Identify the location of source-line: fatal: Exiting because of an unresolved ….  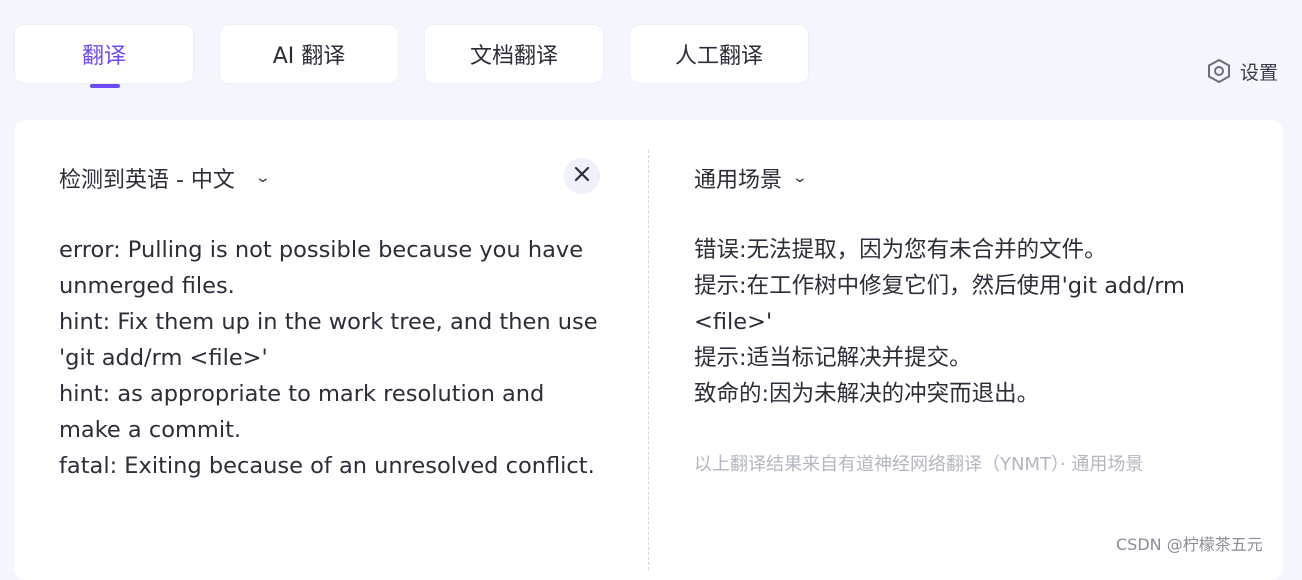
(327, 466).